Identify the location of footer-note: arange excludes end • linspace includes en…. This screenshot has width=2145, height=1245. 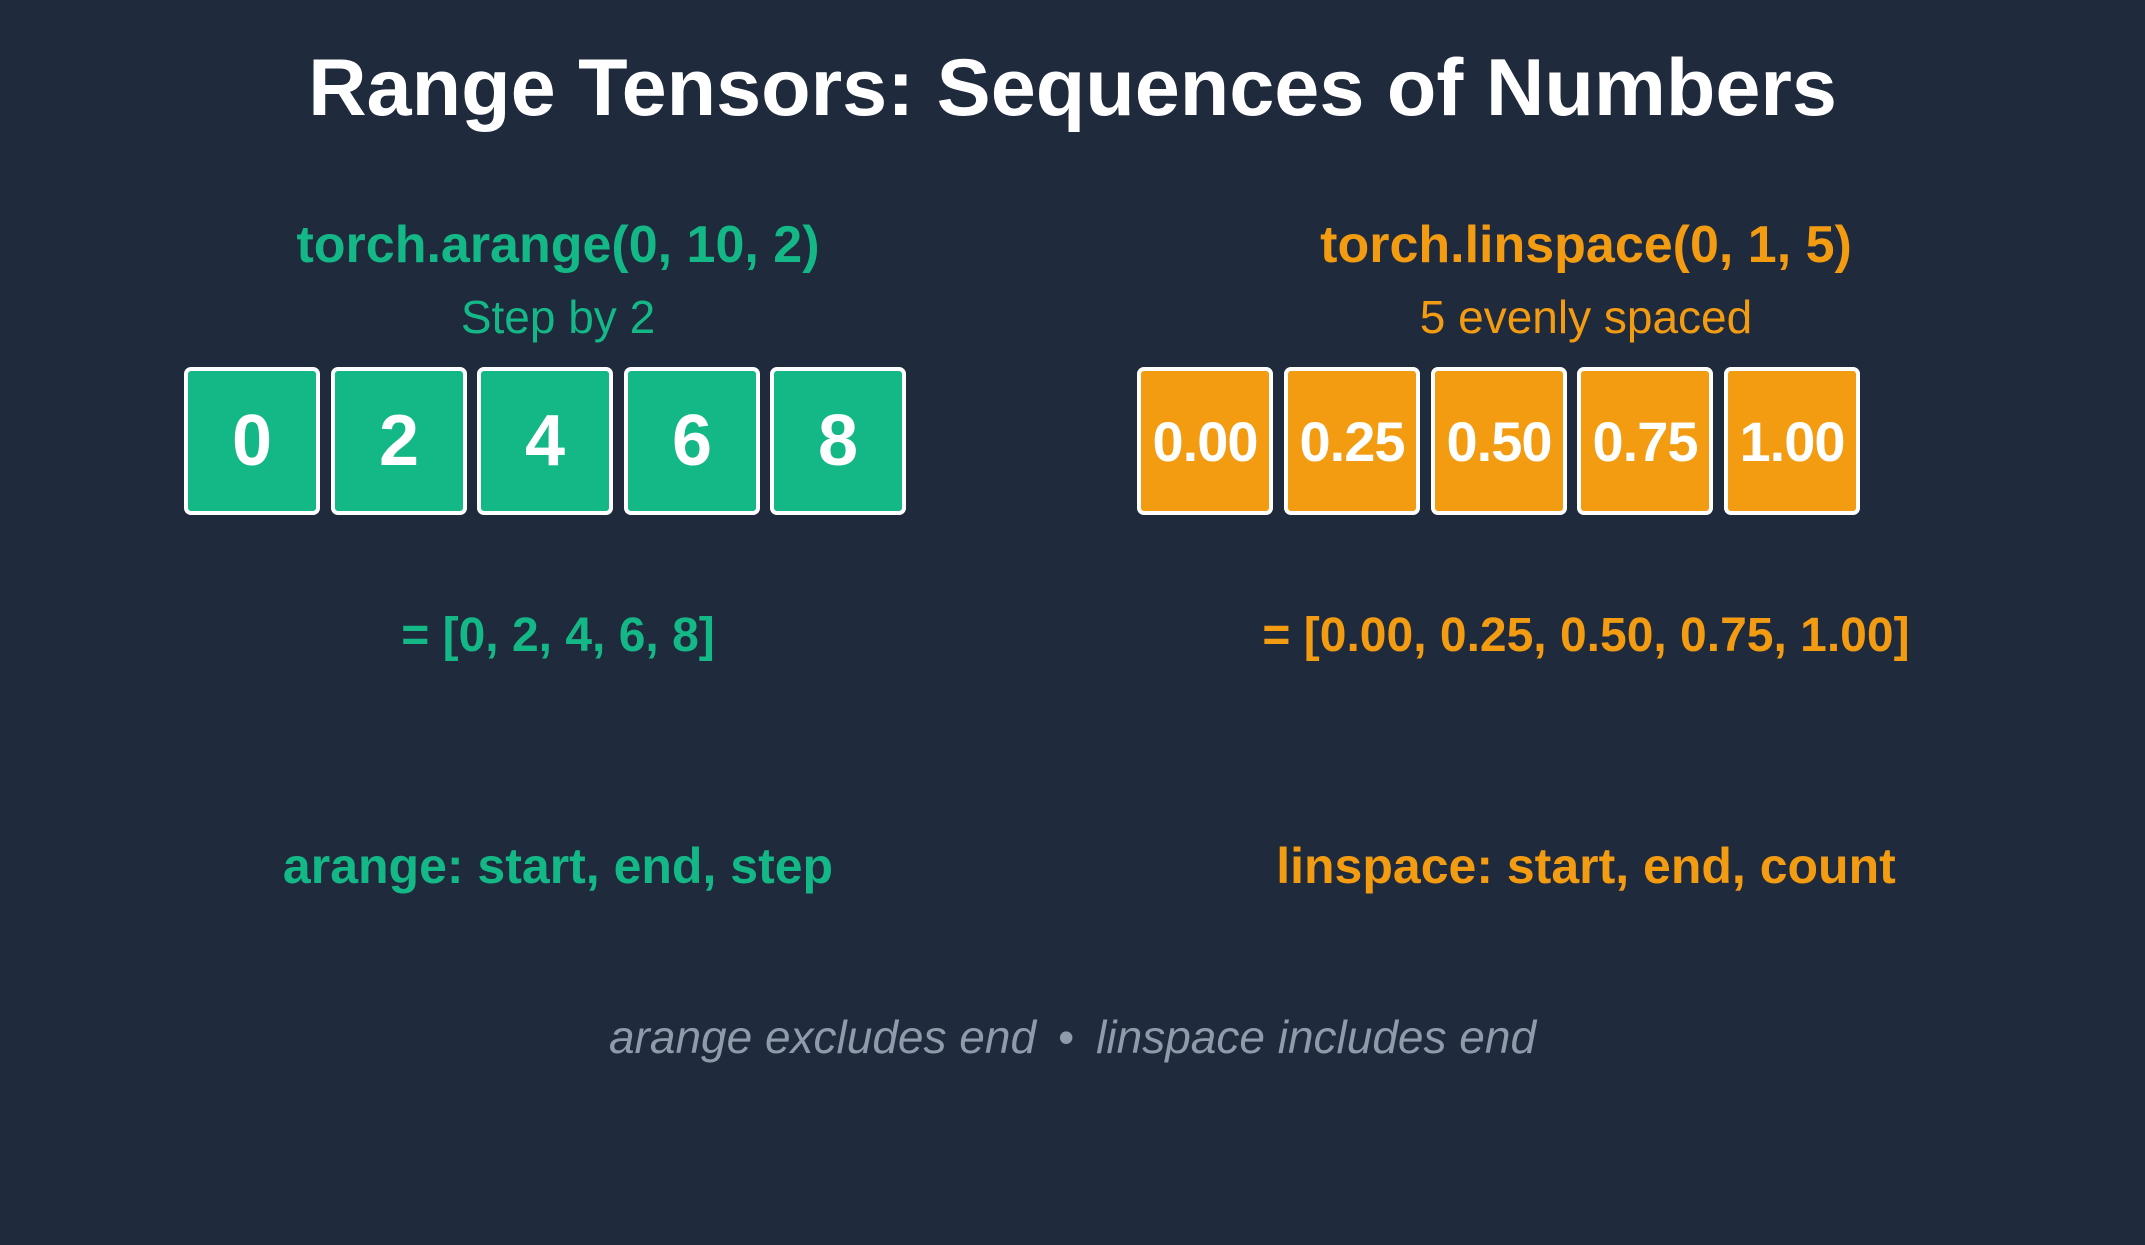
(1072, 1037).